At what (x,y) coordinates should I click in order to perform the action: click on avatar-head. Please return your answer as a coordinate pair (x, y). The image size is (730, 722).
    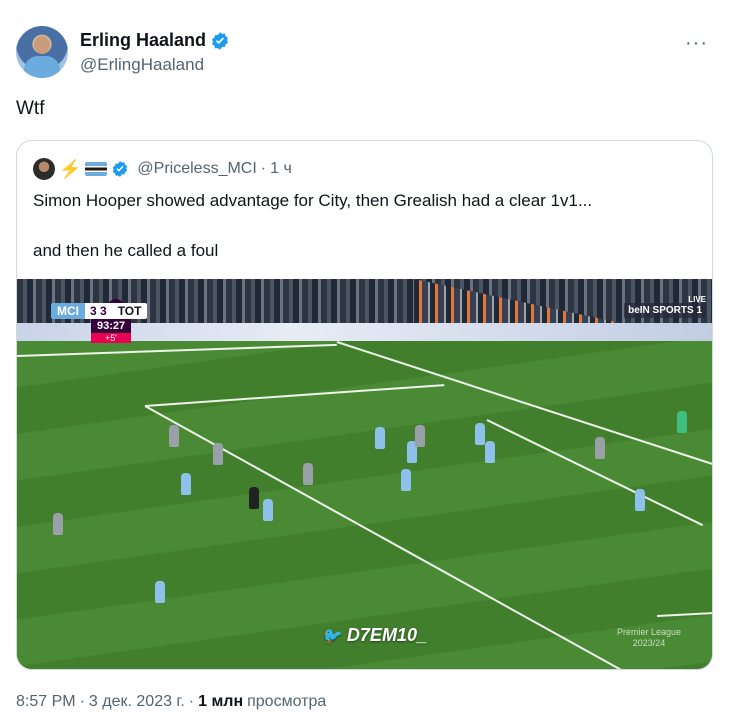
    Looking at the image, I should click on (42, 45).